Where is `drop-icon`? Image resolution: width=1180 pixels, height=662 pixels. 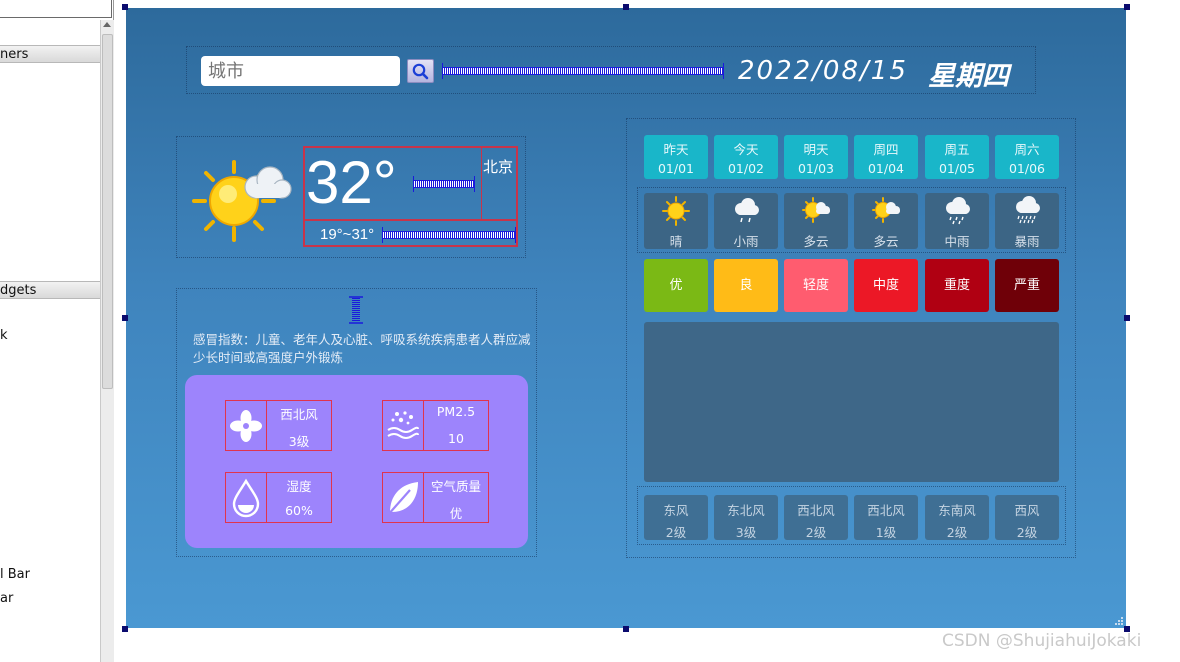
drop-icon is located at coordinates (246, 497).